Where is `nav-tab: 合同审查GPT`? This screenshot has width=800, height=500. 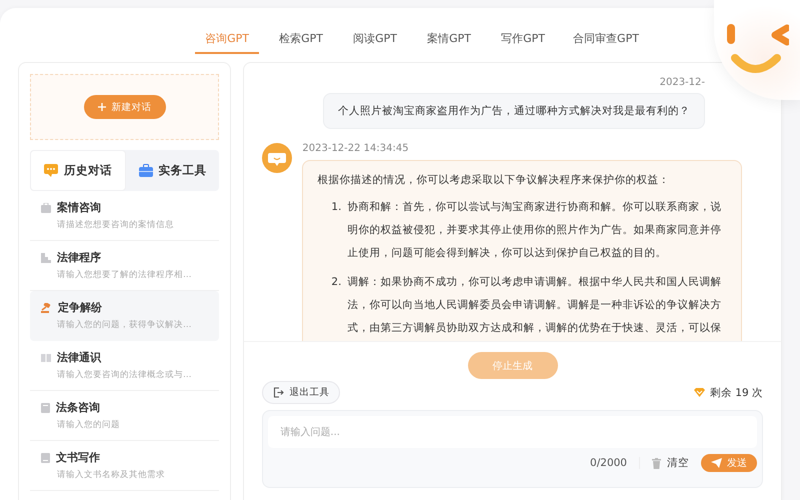
nav-tab: 合同审查GPT is located at coordinates (606, 42).